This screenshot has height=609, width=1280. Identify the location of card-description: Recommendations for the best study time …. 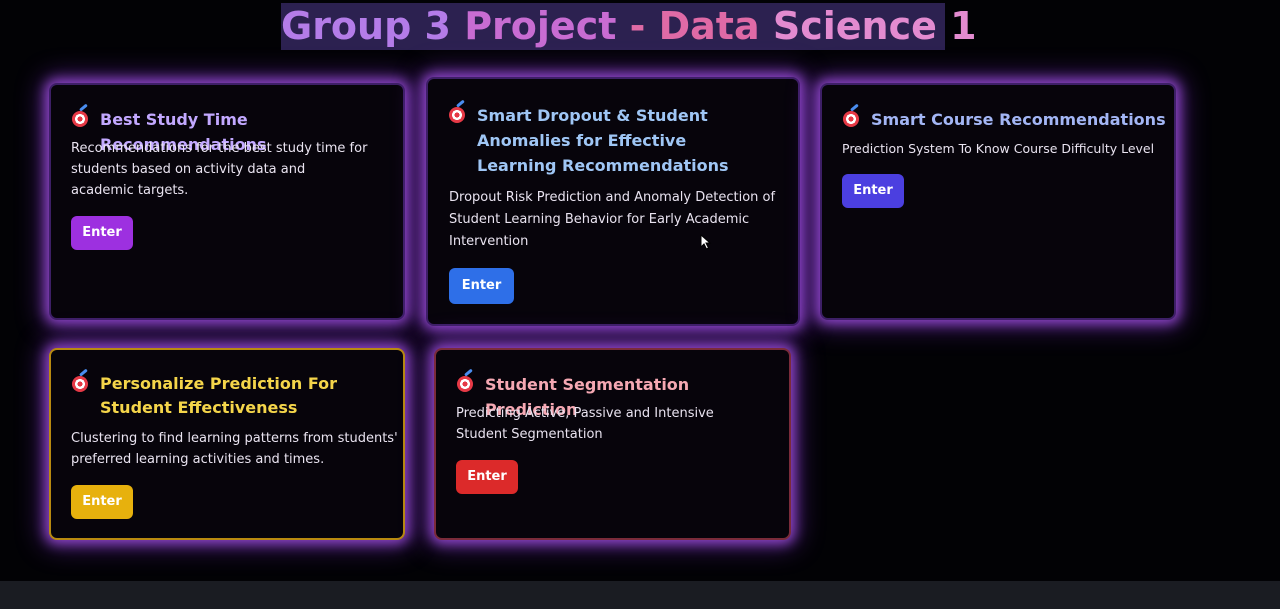
(219, 169).